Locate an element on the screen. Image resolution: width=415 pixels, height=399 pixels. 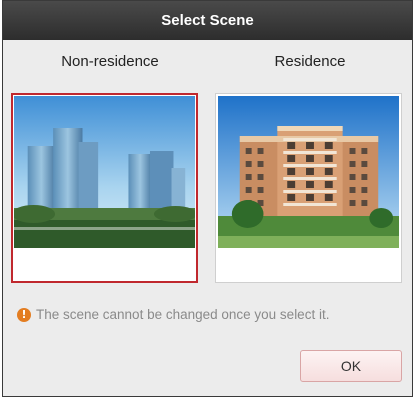
option-label-residence: Residence is located at coordinates (310, 61).